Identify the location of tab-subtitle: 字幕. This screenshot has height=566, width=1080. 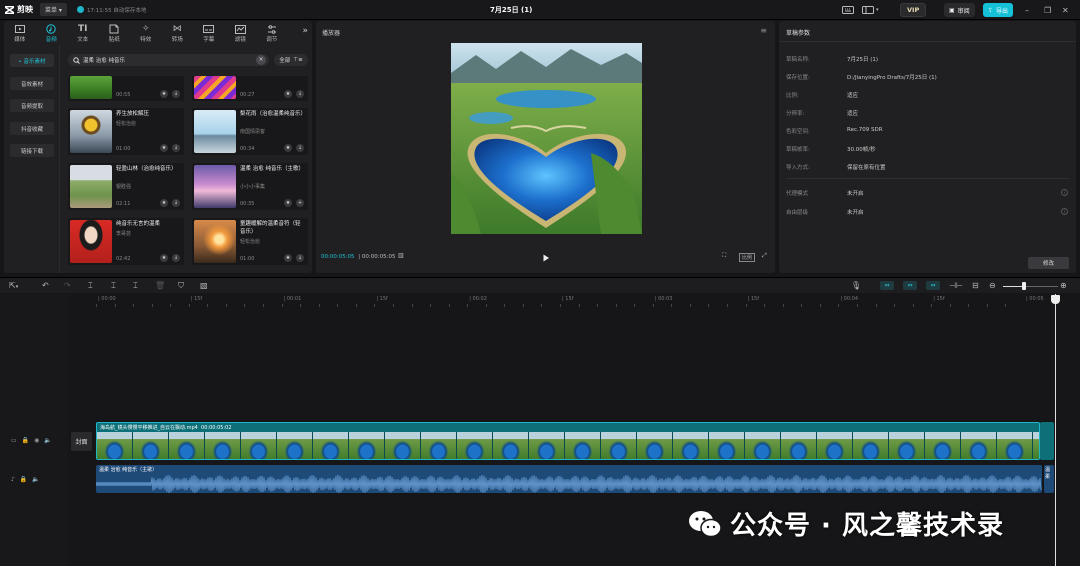
(209, 33).